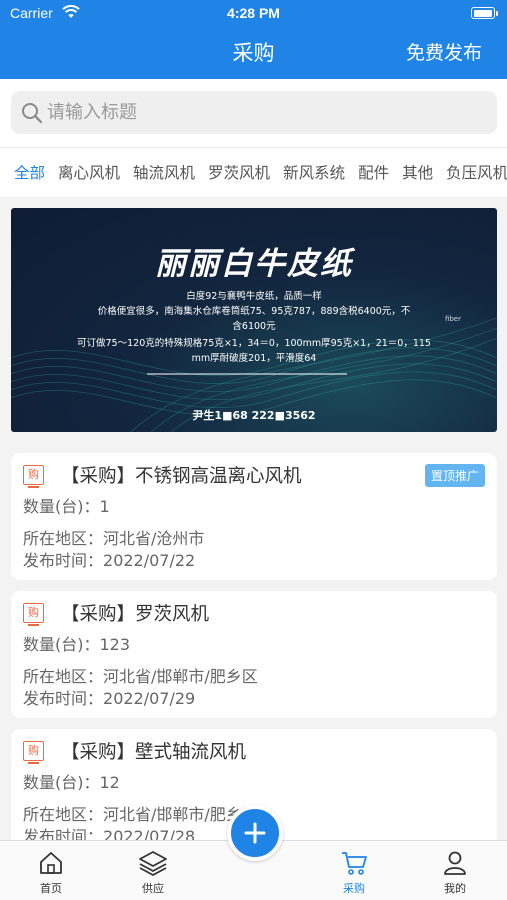 The height and width of the screenshot is (900, 507). I want to click on search-bar, so click(254, 112).